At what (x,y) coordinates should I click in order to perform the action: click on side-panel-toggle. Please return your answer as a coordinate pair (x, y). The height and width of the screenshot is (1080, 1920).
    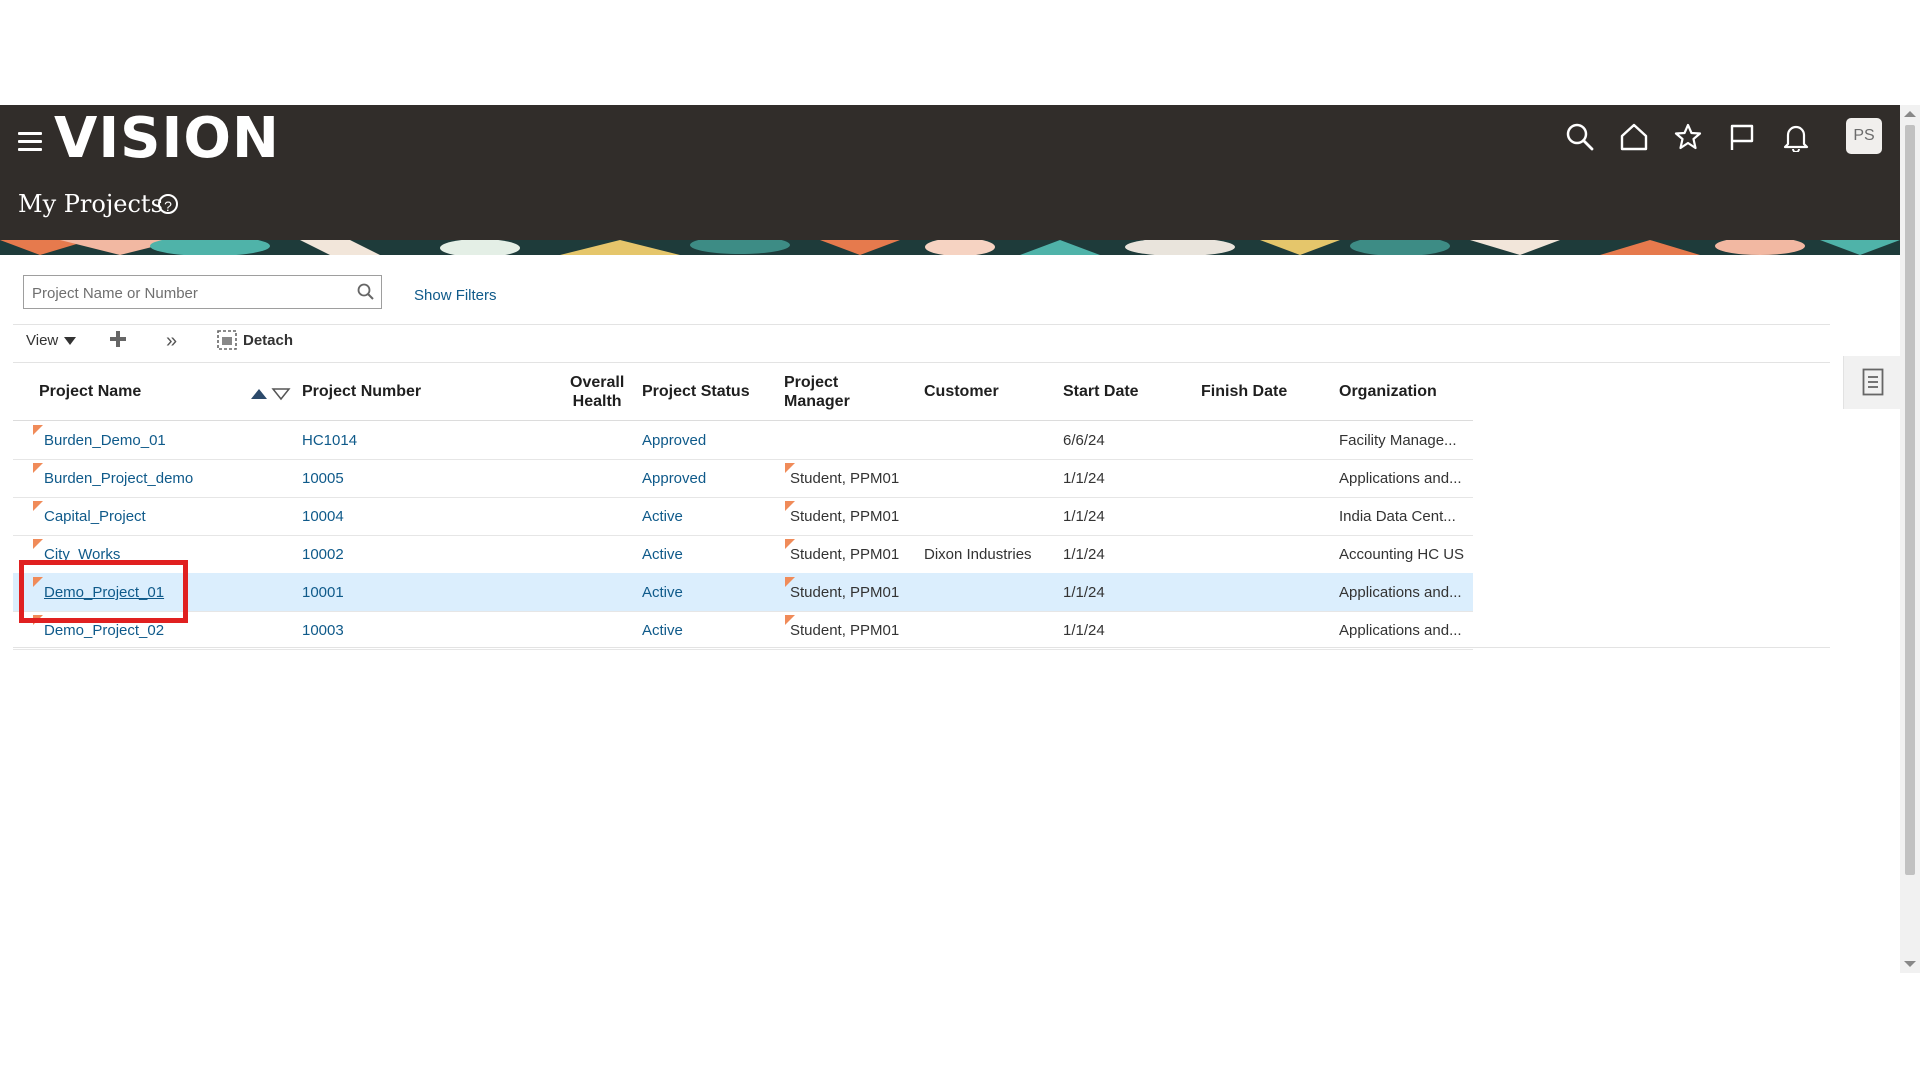
    Looking at the image, I should click on (1872, 382).